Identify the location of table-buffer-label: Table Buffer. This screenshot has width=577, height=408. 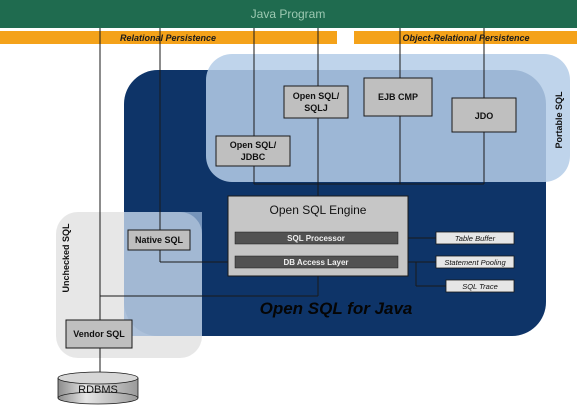
(475, 238).